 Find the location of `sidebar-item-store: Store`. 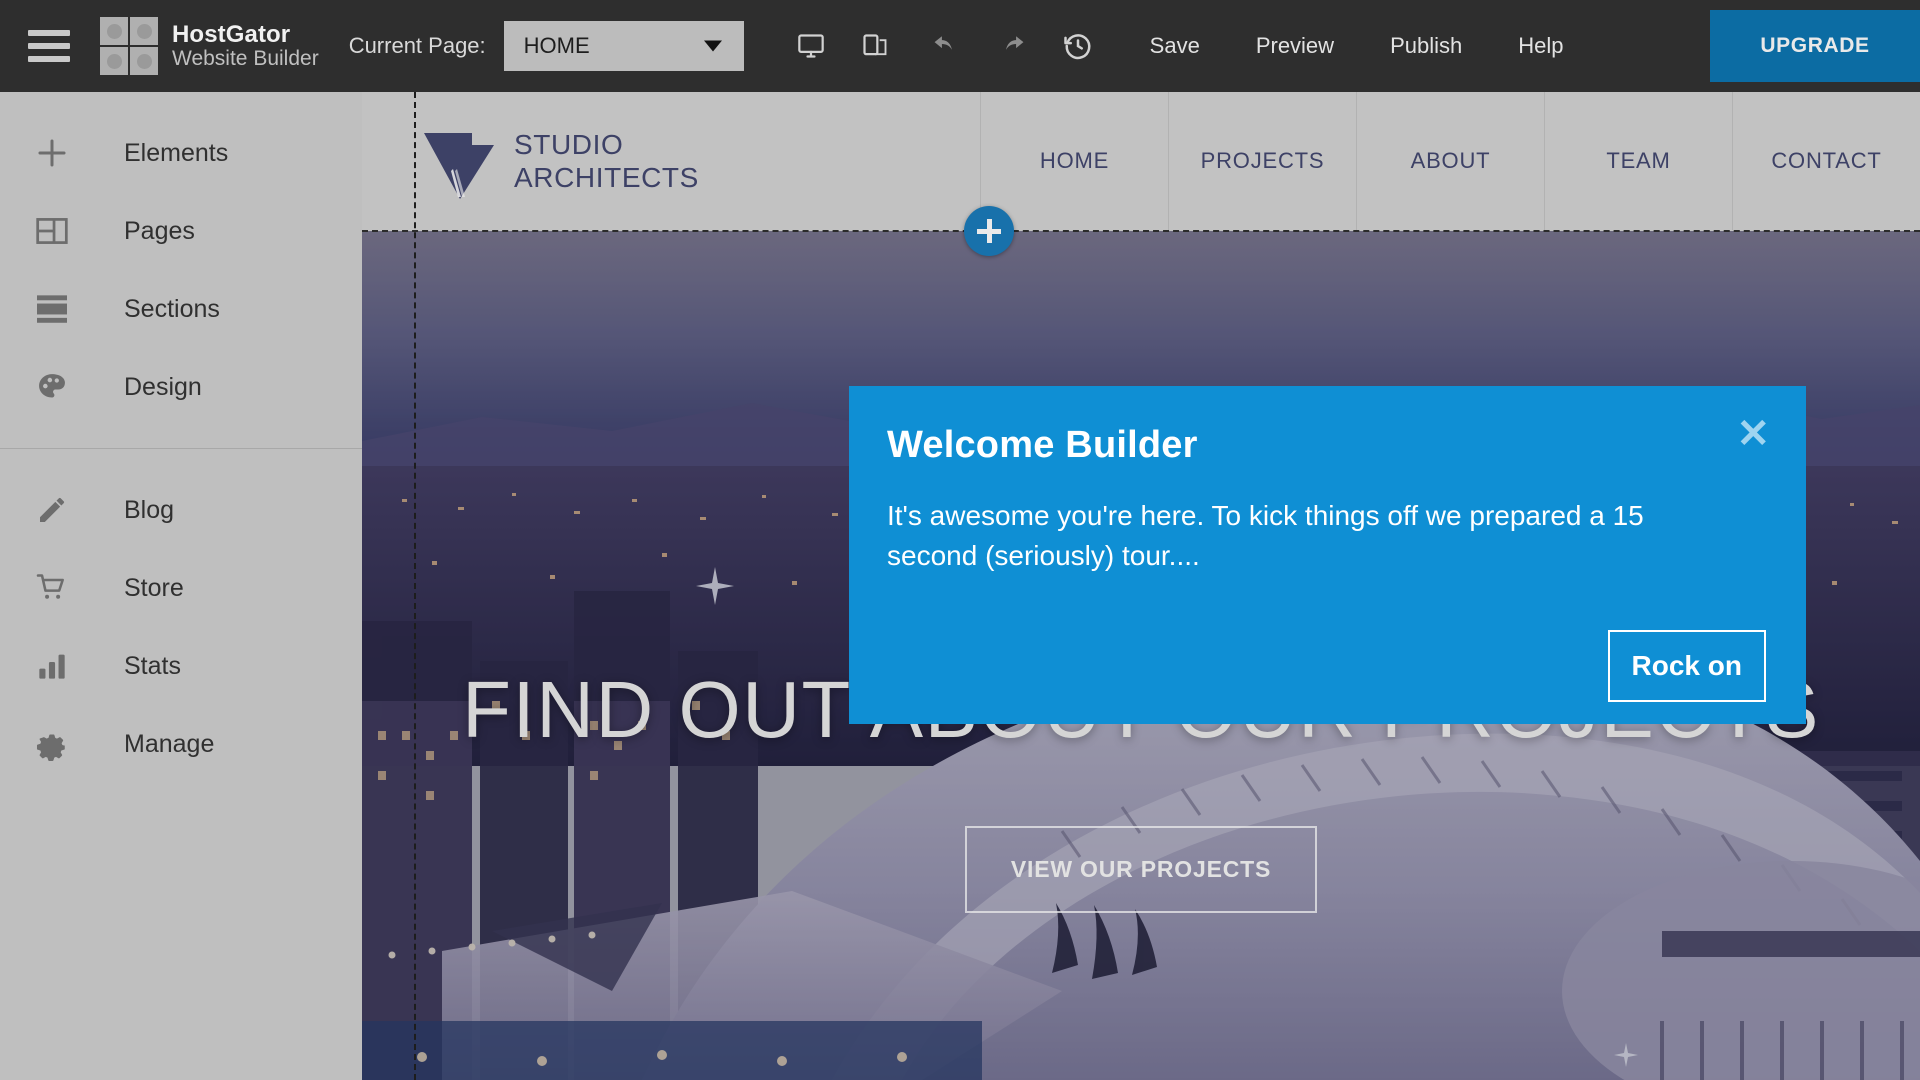

sidebar-item-store: Store is located at coordinates (181, 588).